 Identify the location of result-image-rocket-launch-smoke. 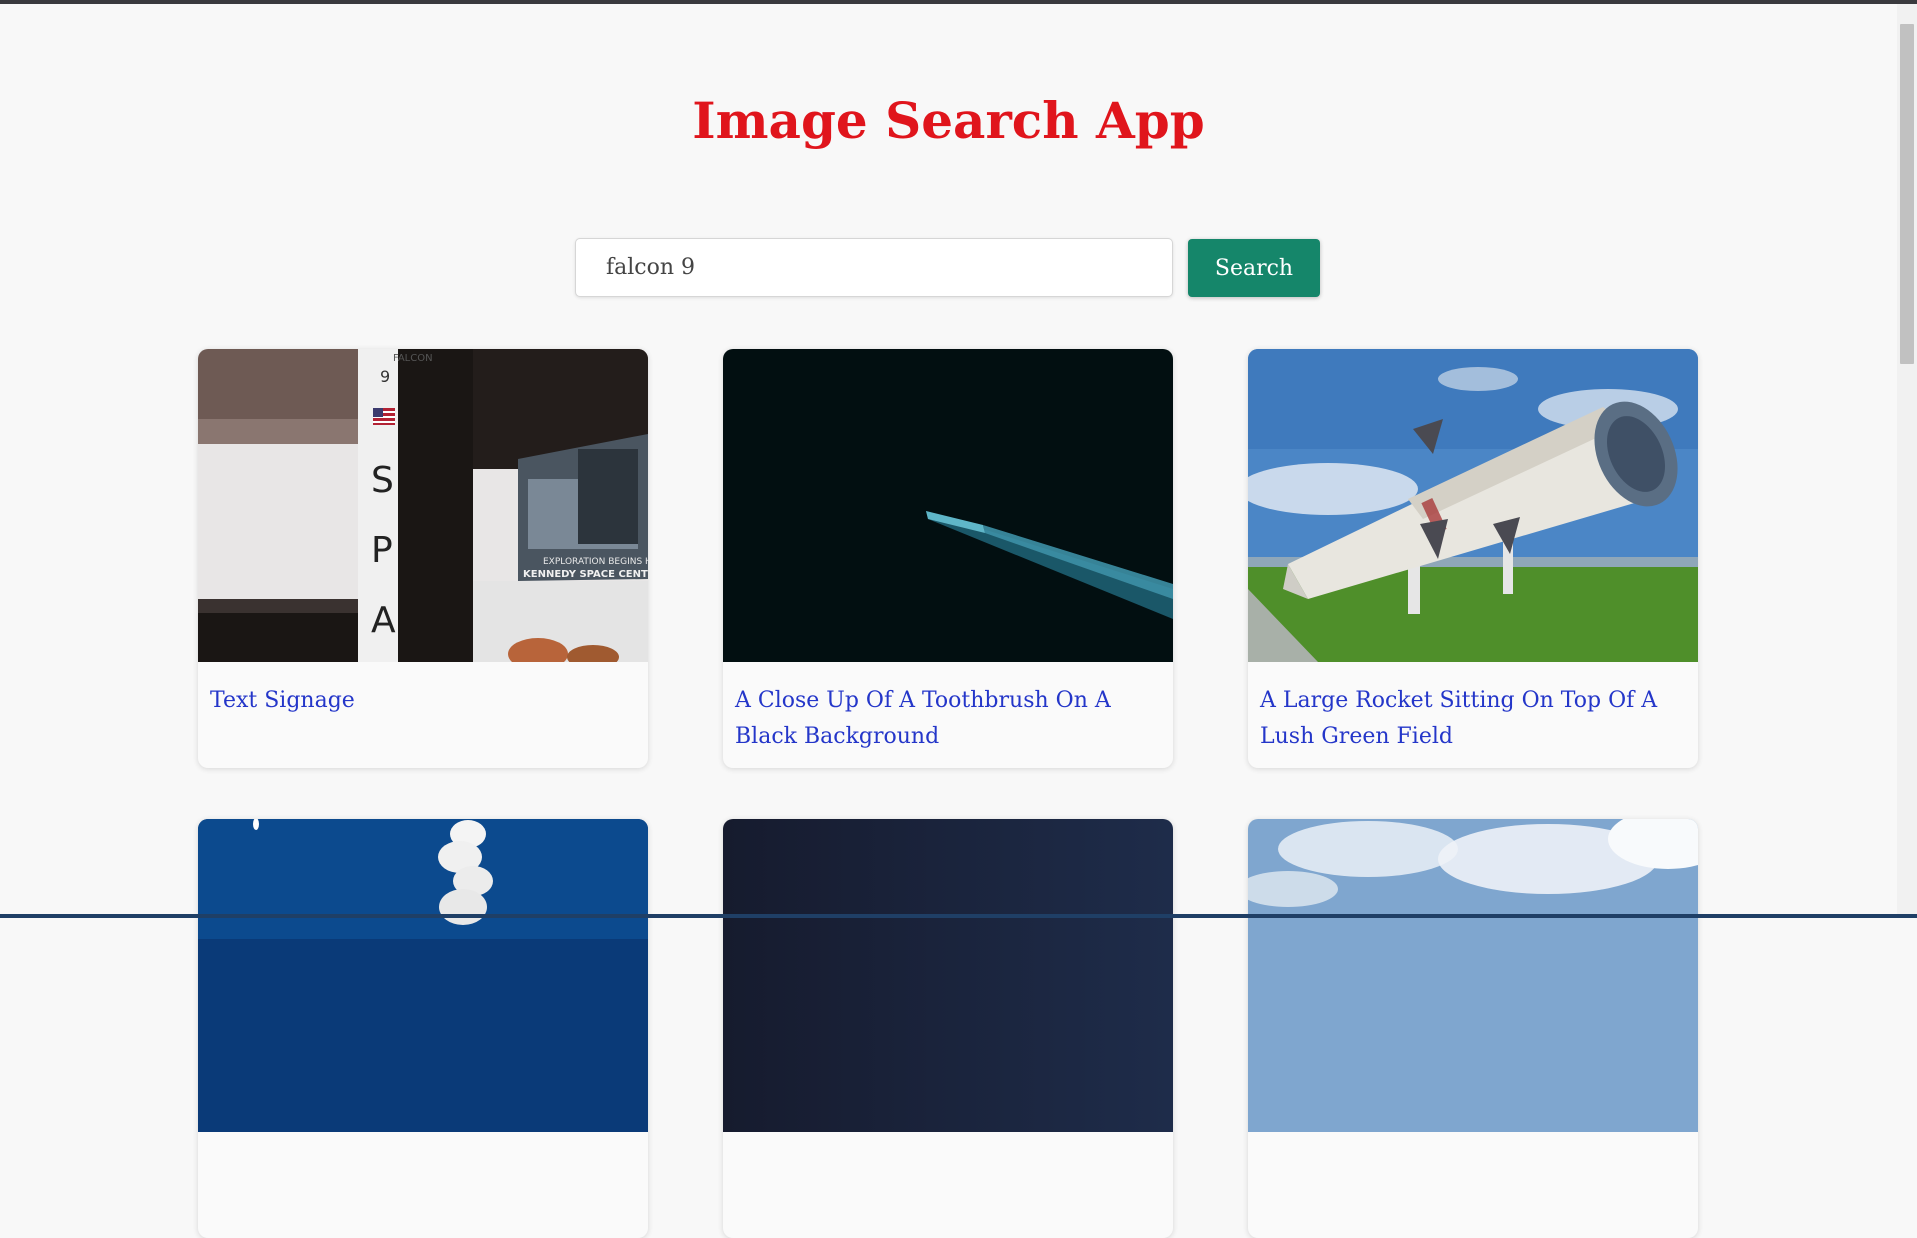
(423, 975).